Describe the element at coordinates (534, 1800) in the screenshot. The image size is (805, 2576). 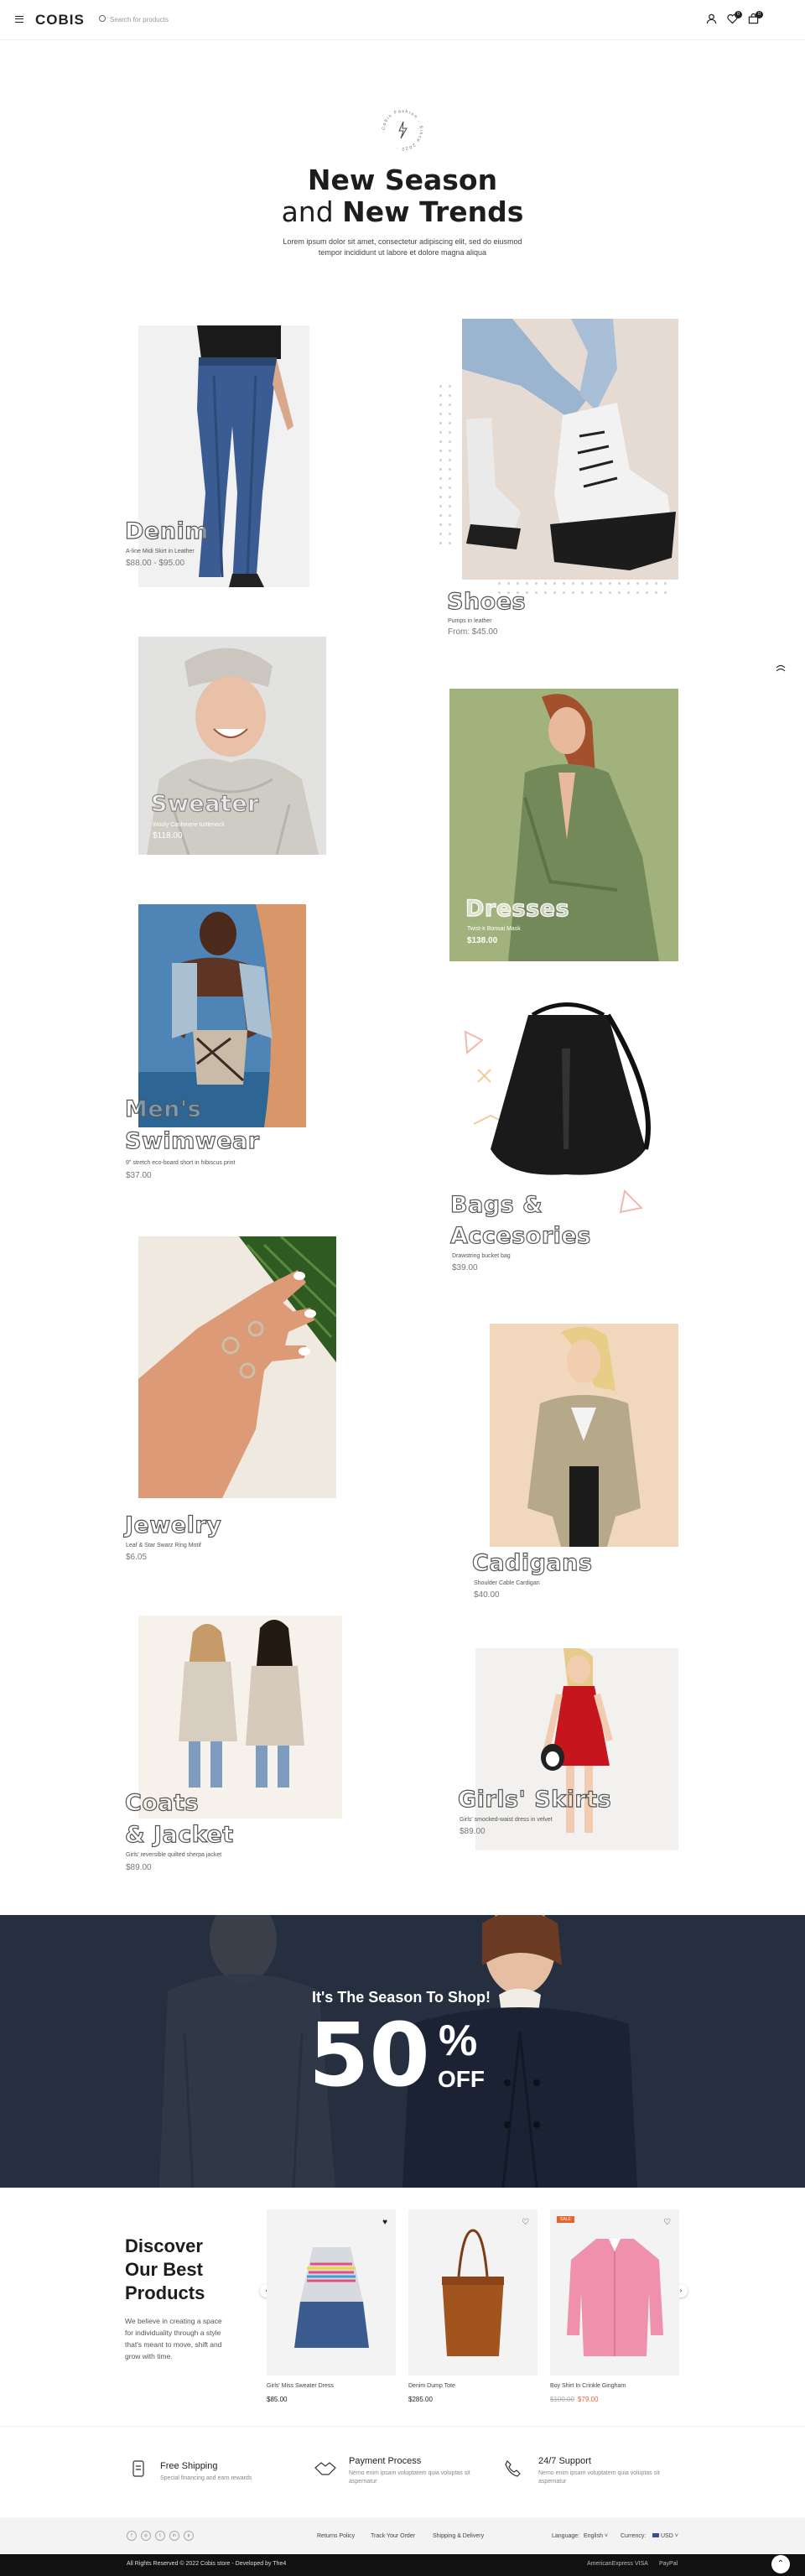
I see `category-title-girls-skirts: Girls' Skirts` at that location.